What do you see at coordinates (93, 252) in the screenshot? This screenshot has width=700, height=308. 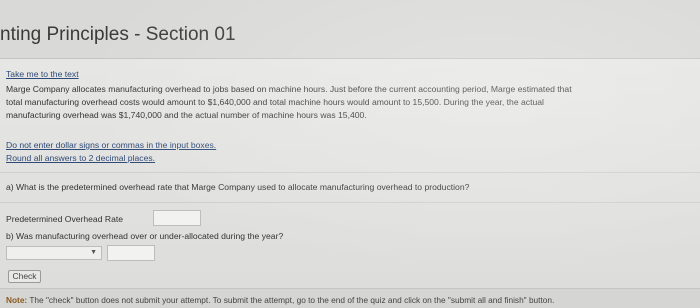 I see `chevron-down-icon: ▼` at bounding box center [93, 252].